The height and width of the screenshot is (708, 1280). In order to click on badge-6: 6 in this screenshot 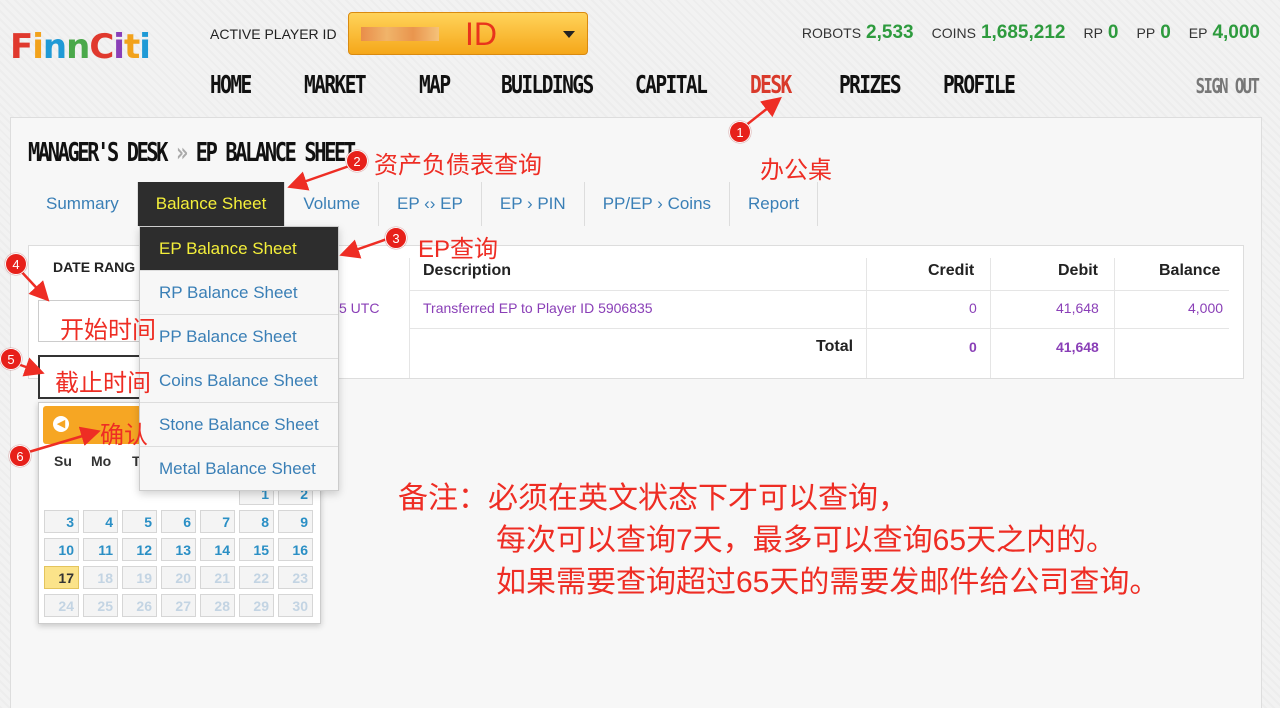, I will do `click(20, 456)`.